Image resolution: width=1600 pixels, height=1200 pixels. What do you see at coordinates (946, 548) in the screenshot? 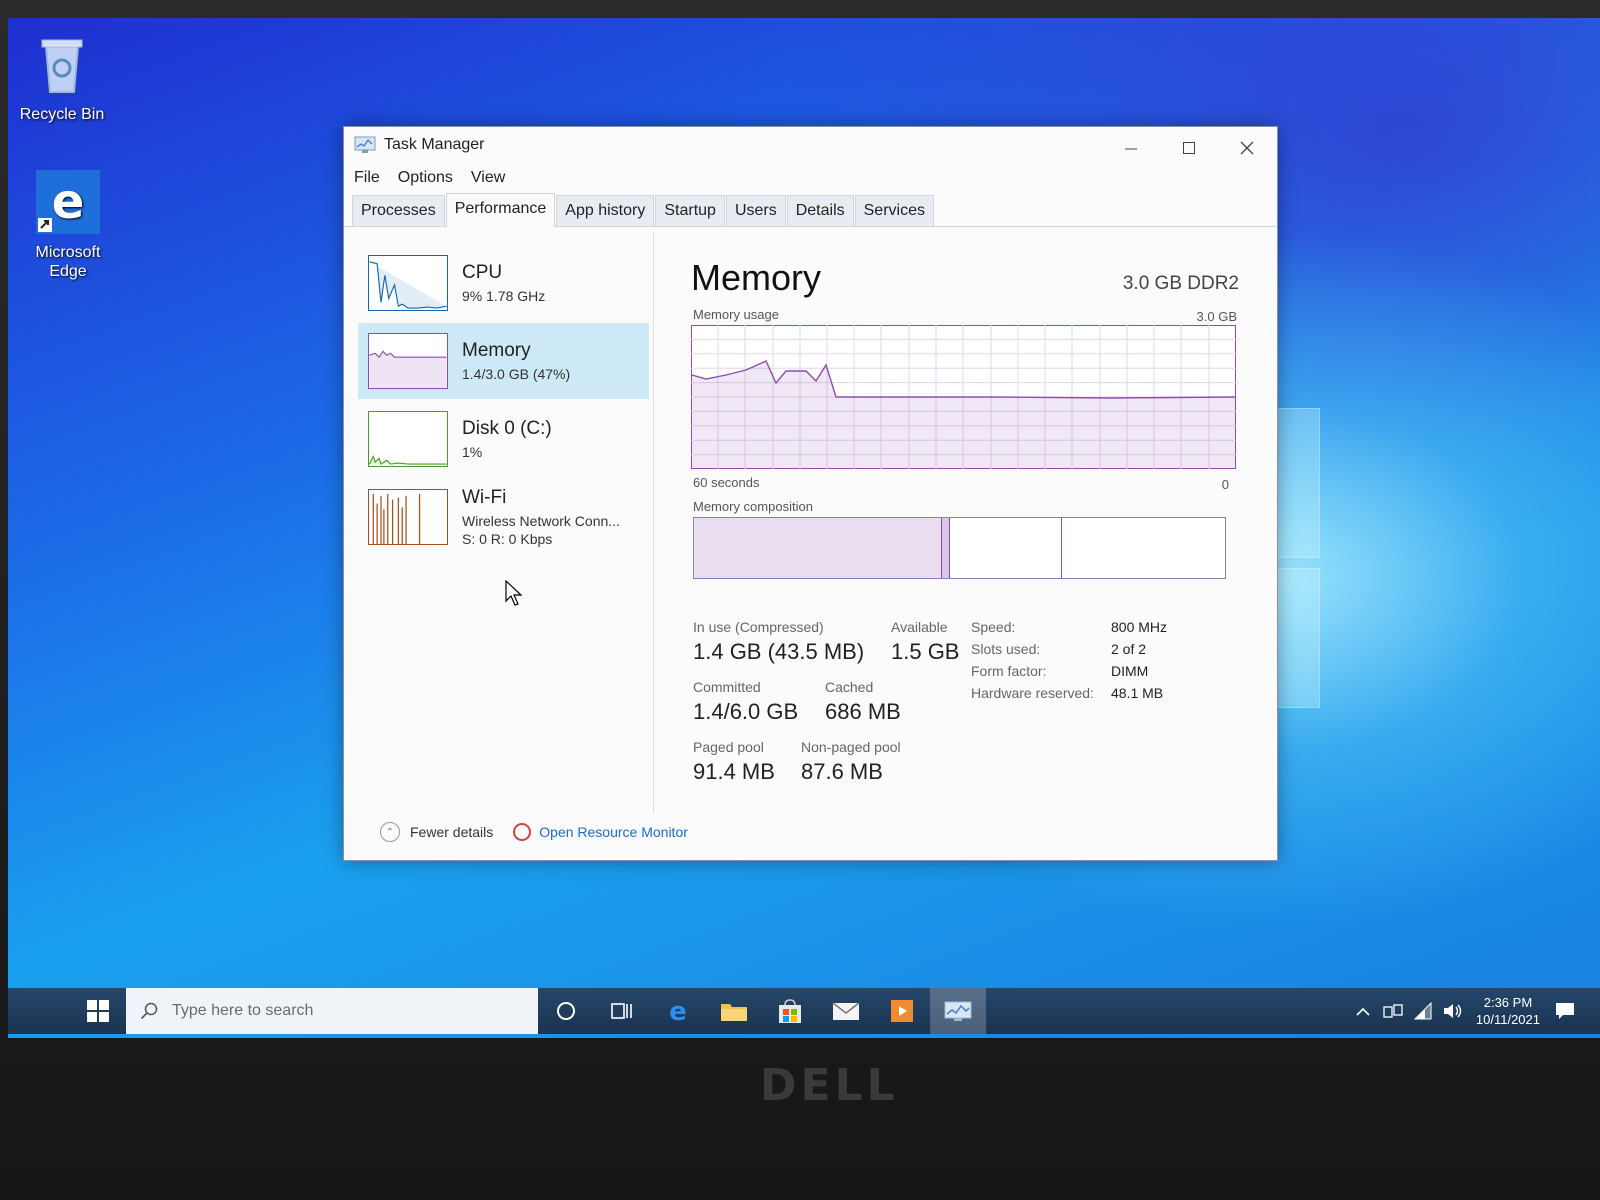
I see `composition-modified-segment` at bounding box center [946, 548].